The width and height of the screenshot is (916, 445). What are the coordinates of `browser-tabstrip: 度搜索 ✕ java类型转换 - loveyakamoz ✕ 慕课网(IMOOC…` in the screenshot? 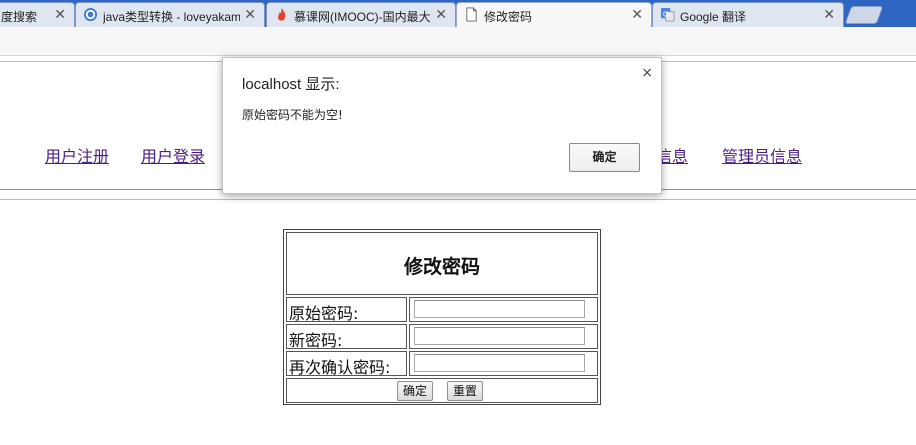 It's located at (458, 13).